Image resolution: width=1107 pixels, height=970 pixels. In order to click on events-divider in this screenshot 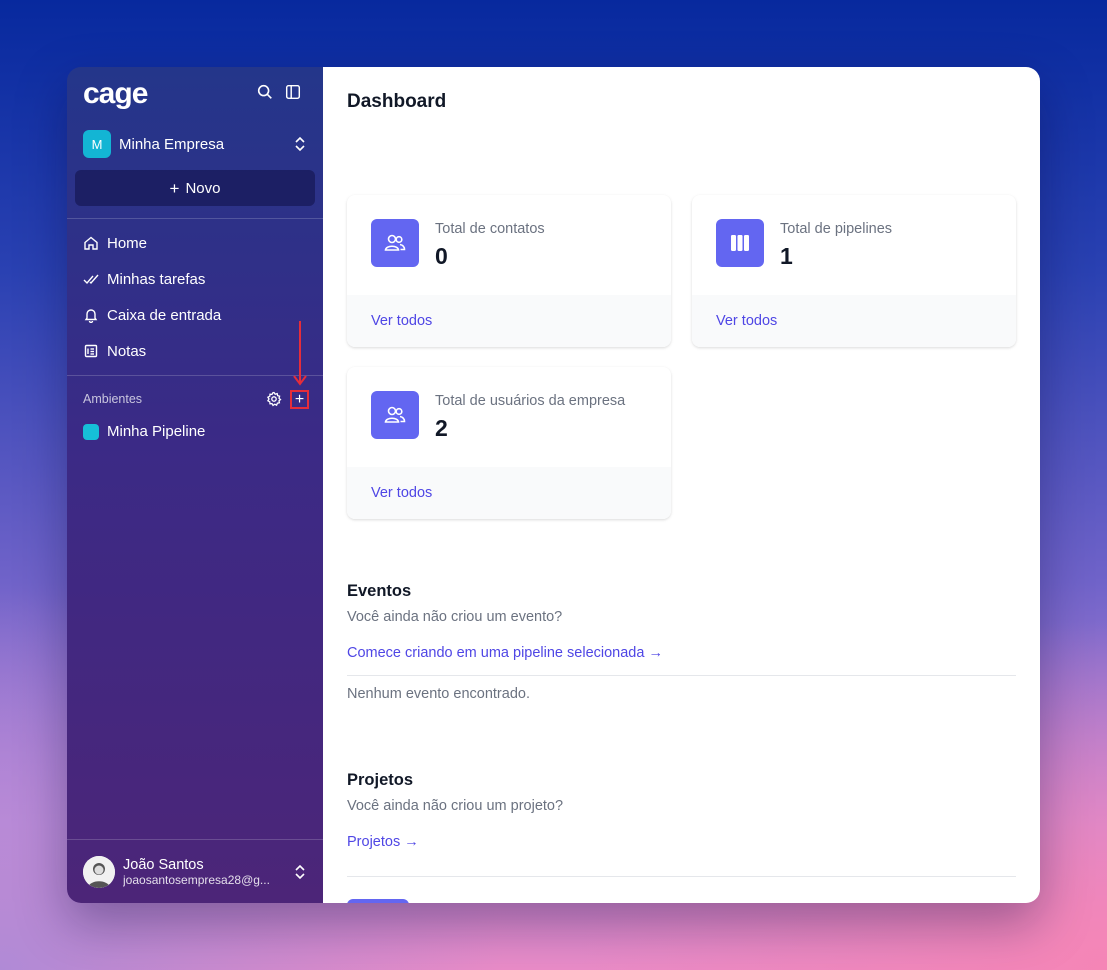, I will do `click(681, 675)`.